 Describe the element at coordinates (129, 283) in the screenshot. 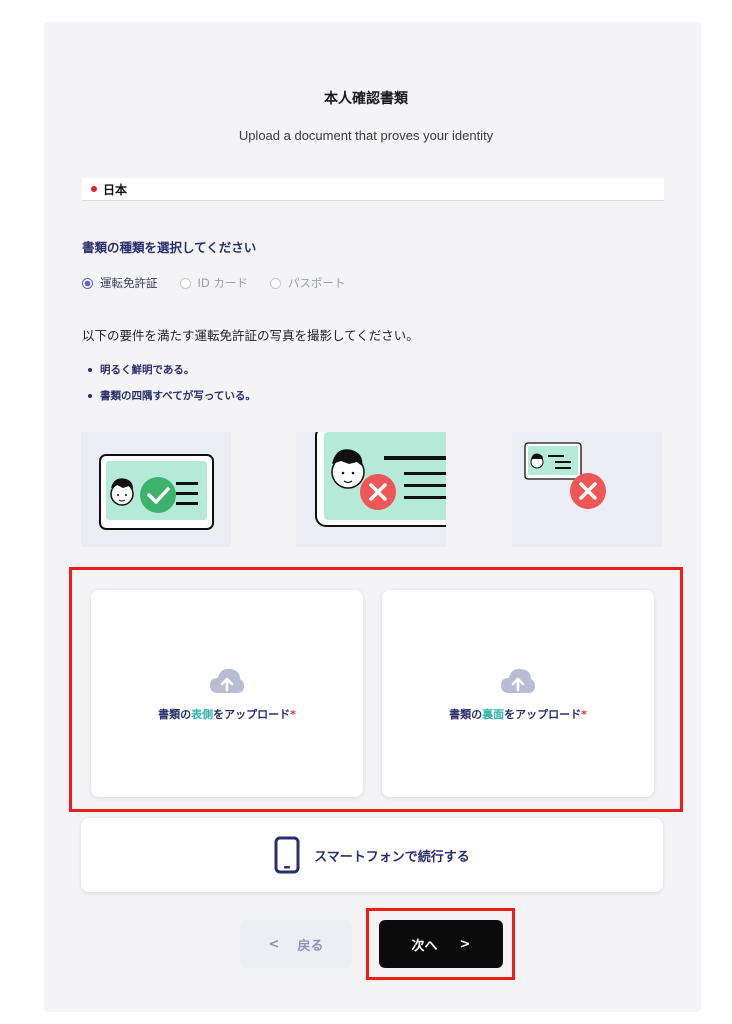

I see `radio-label: 運転免許証` at that location.